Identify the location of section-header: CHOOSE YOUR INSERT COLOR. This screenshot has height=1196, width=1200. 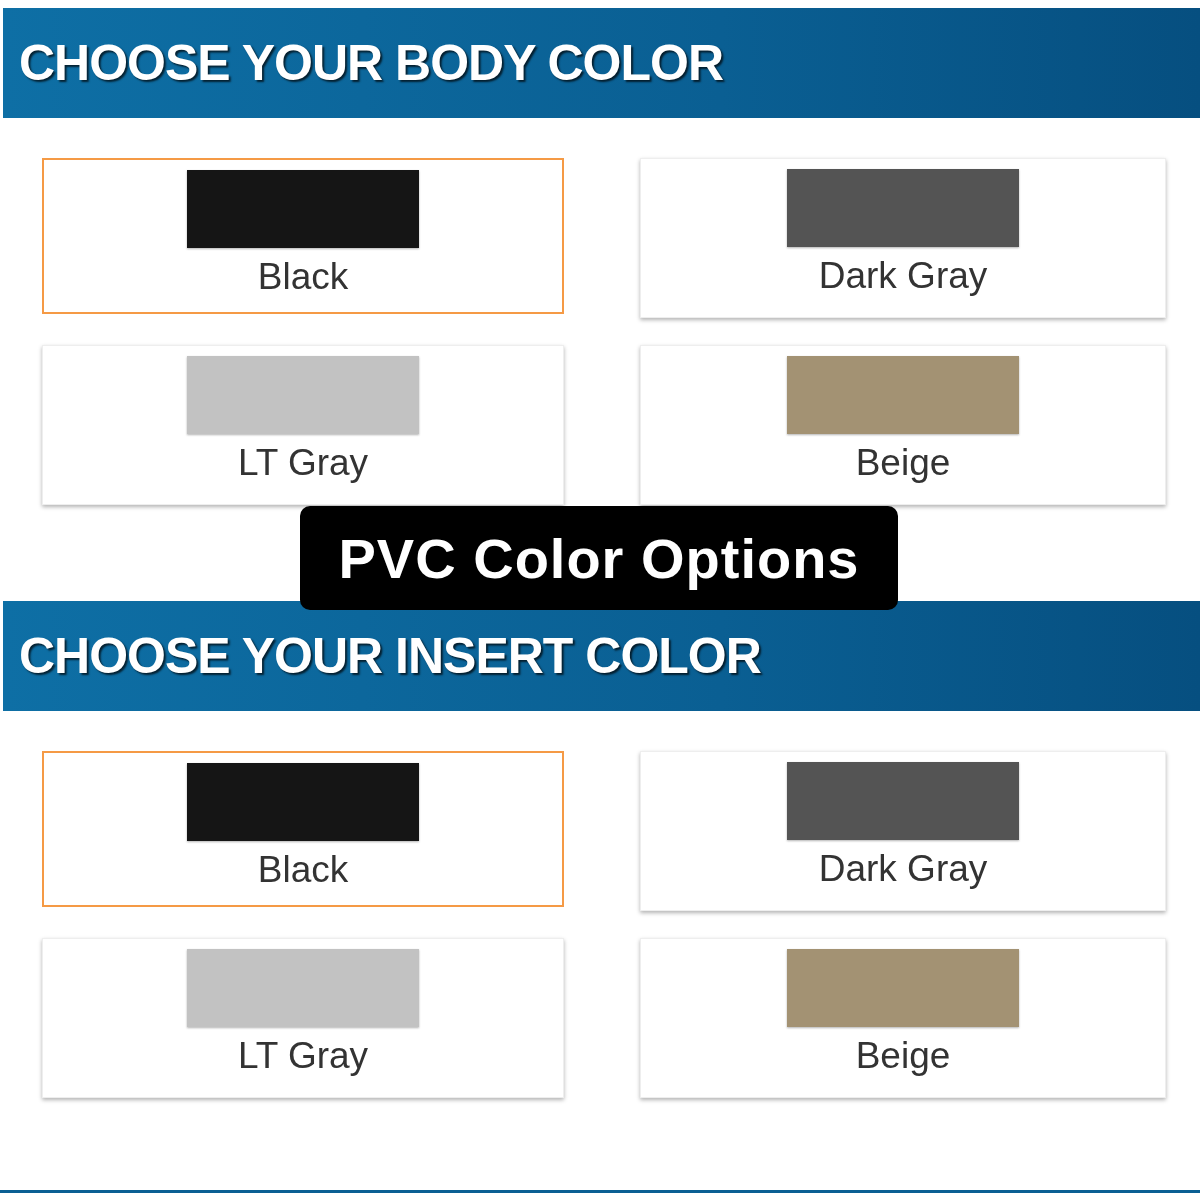
(601, 656).